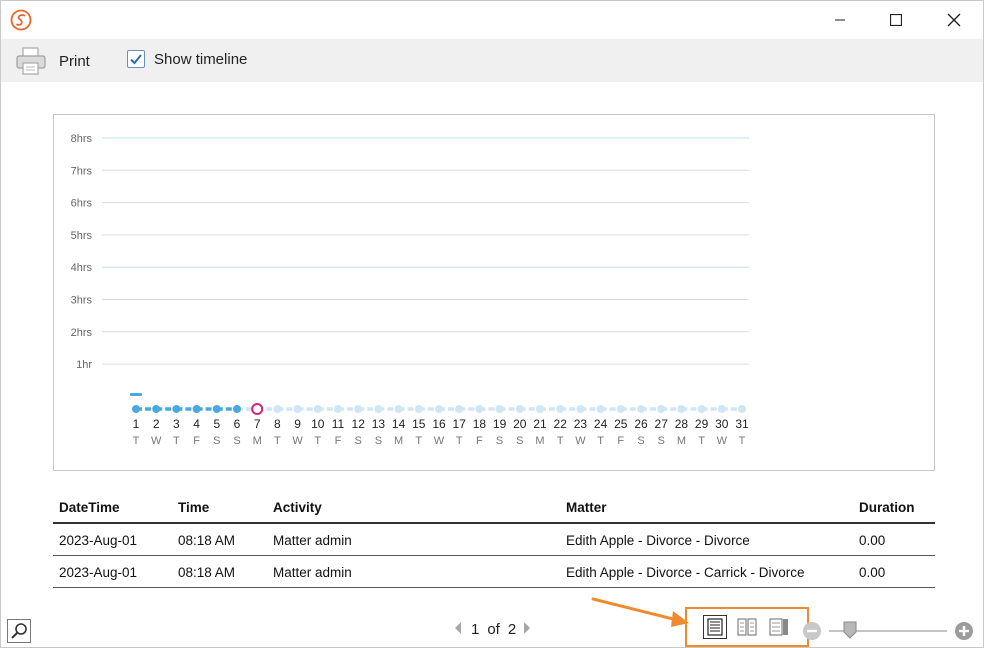 The height and width of the screenshot is (648, 984). I want to click on minimize-icon, so click(840, 20).